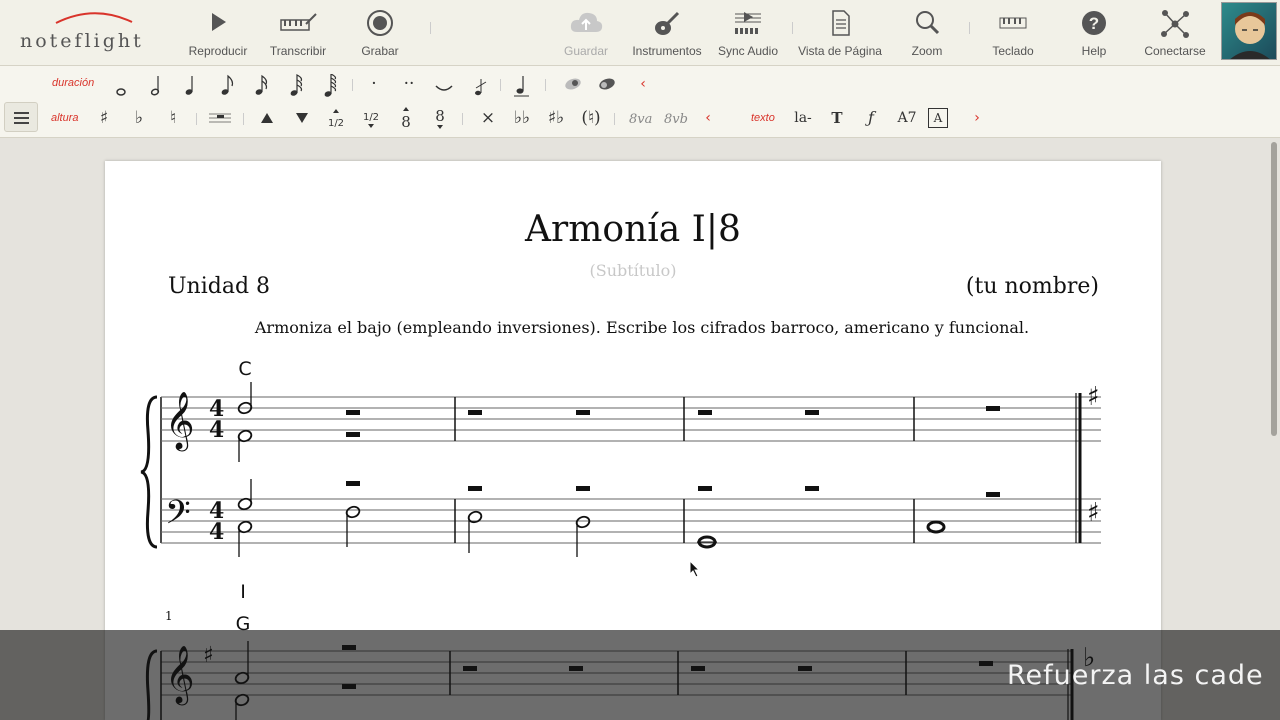  Describe the element at coordinates (302, 118) in the screenshot. I see `pitch-down-icon` at that location.